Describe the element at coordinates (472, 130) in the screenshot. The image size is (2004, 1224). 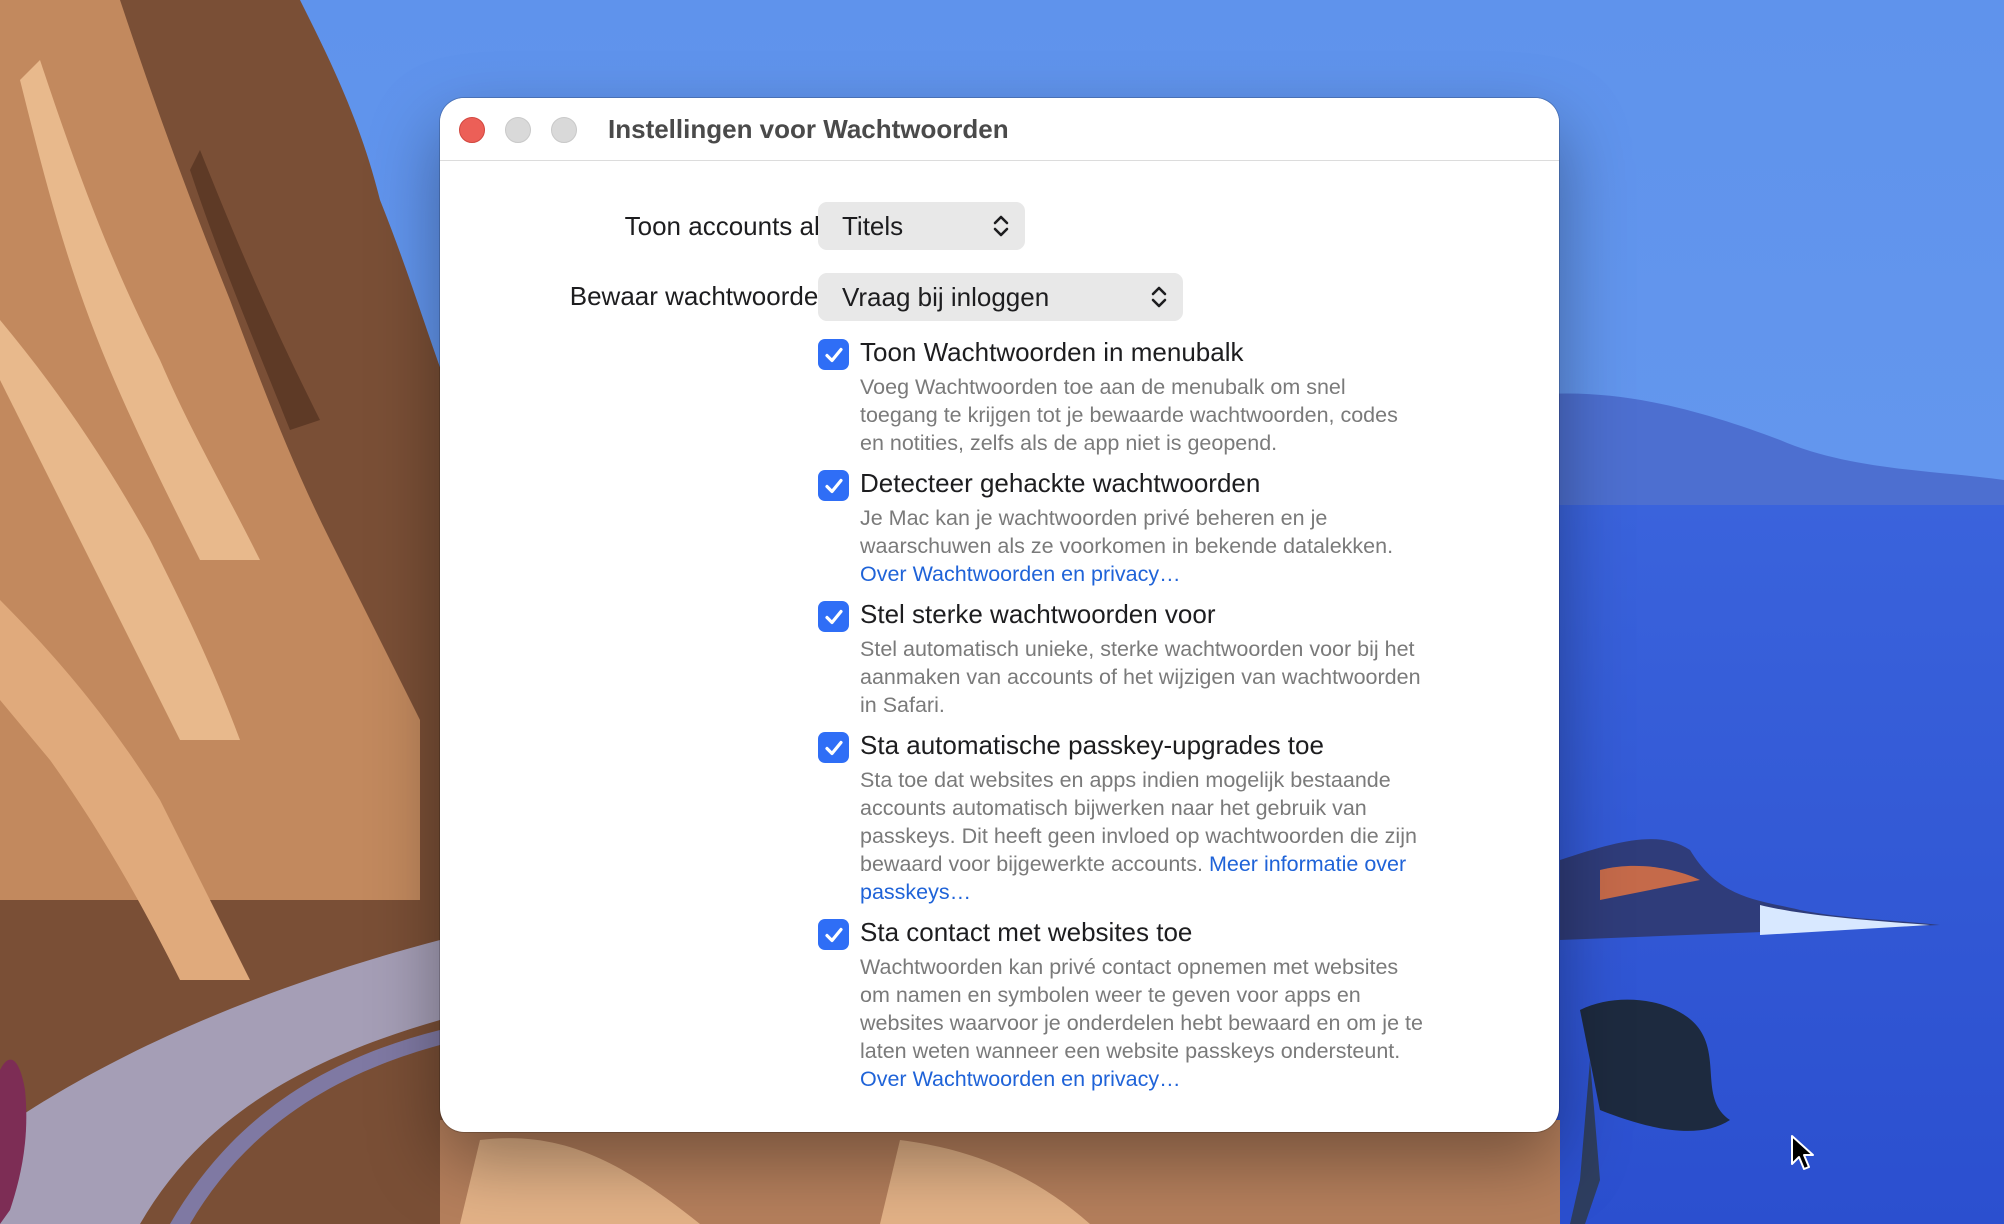
I see `close-button` at that location.